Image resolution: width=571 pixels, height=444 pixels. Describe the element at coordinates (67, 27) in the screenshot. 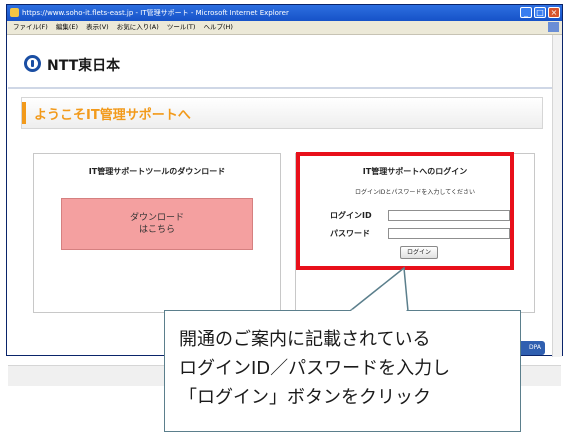

I see `menu-edit: 編集(E)` at that location.